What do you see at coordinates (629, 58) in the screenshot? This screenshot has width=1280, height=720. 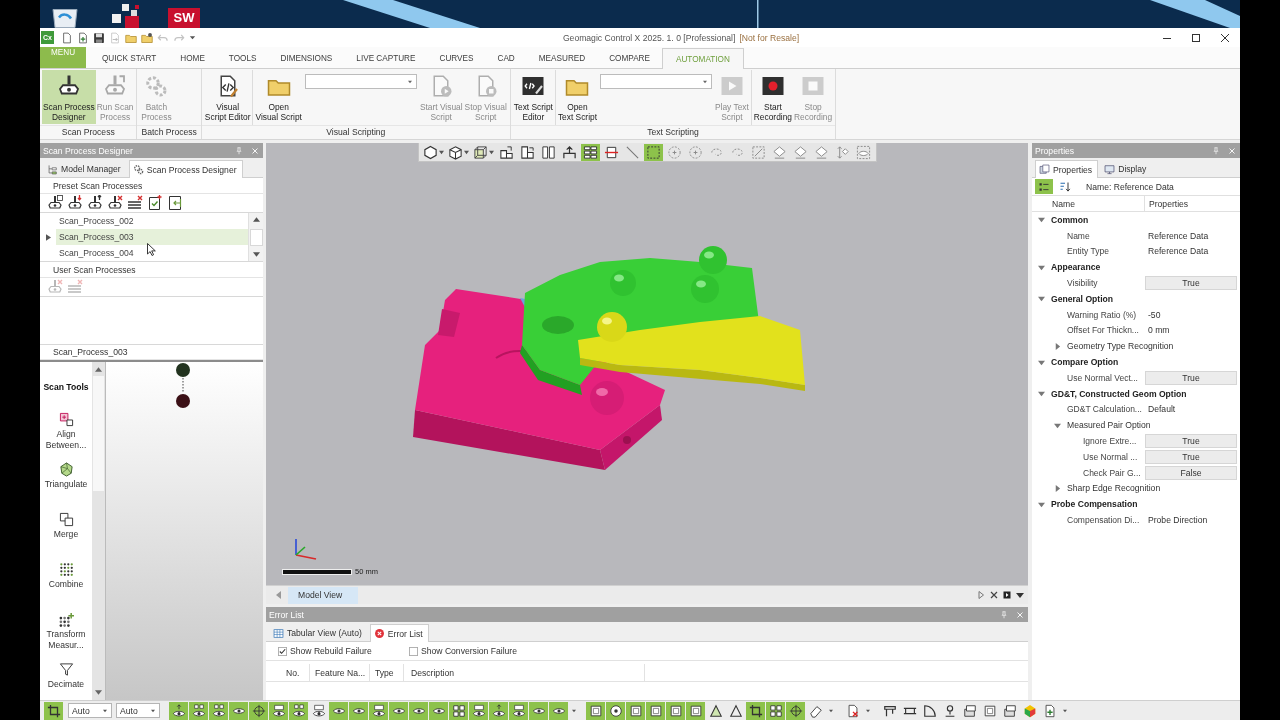 I see `ribbon-tab: COMPARE` at bounding box center [629, 58].